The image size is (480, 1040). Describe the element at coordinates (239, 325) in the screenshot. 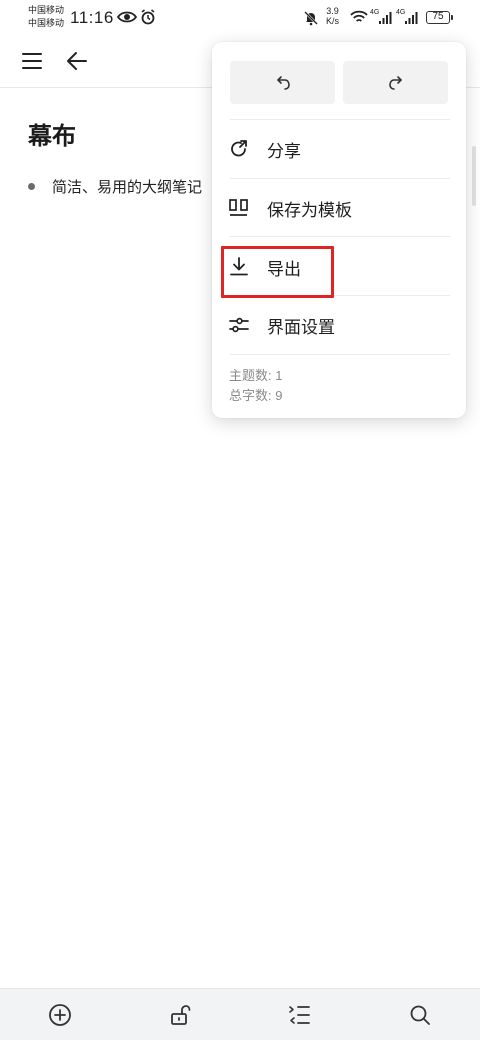

I see `sliders-icon` at that location.